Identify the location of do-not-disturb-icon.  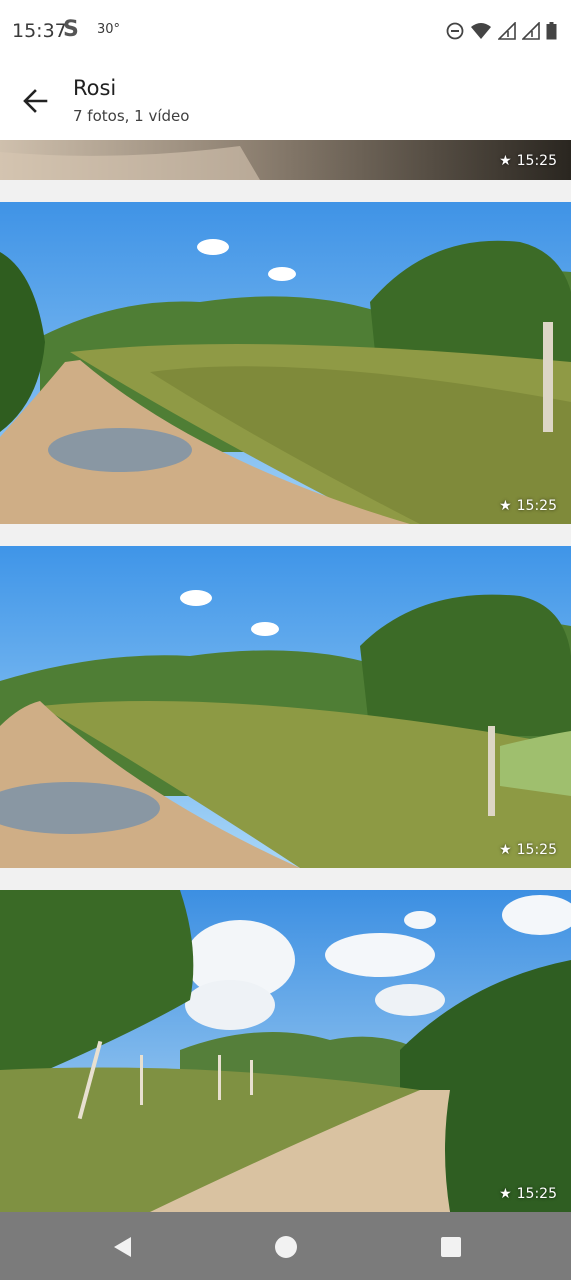
(455, 31).